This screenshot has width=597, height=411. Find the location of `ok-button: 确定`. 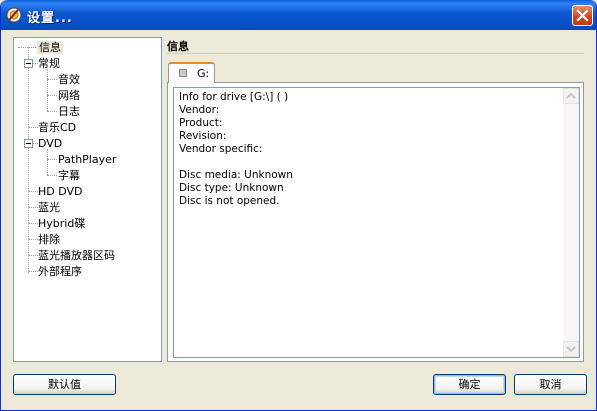

ok-button: 确定 is located at coordinates (469, 384).